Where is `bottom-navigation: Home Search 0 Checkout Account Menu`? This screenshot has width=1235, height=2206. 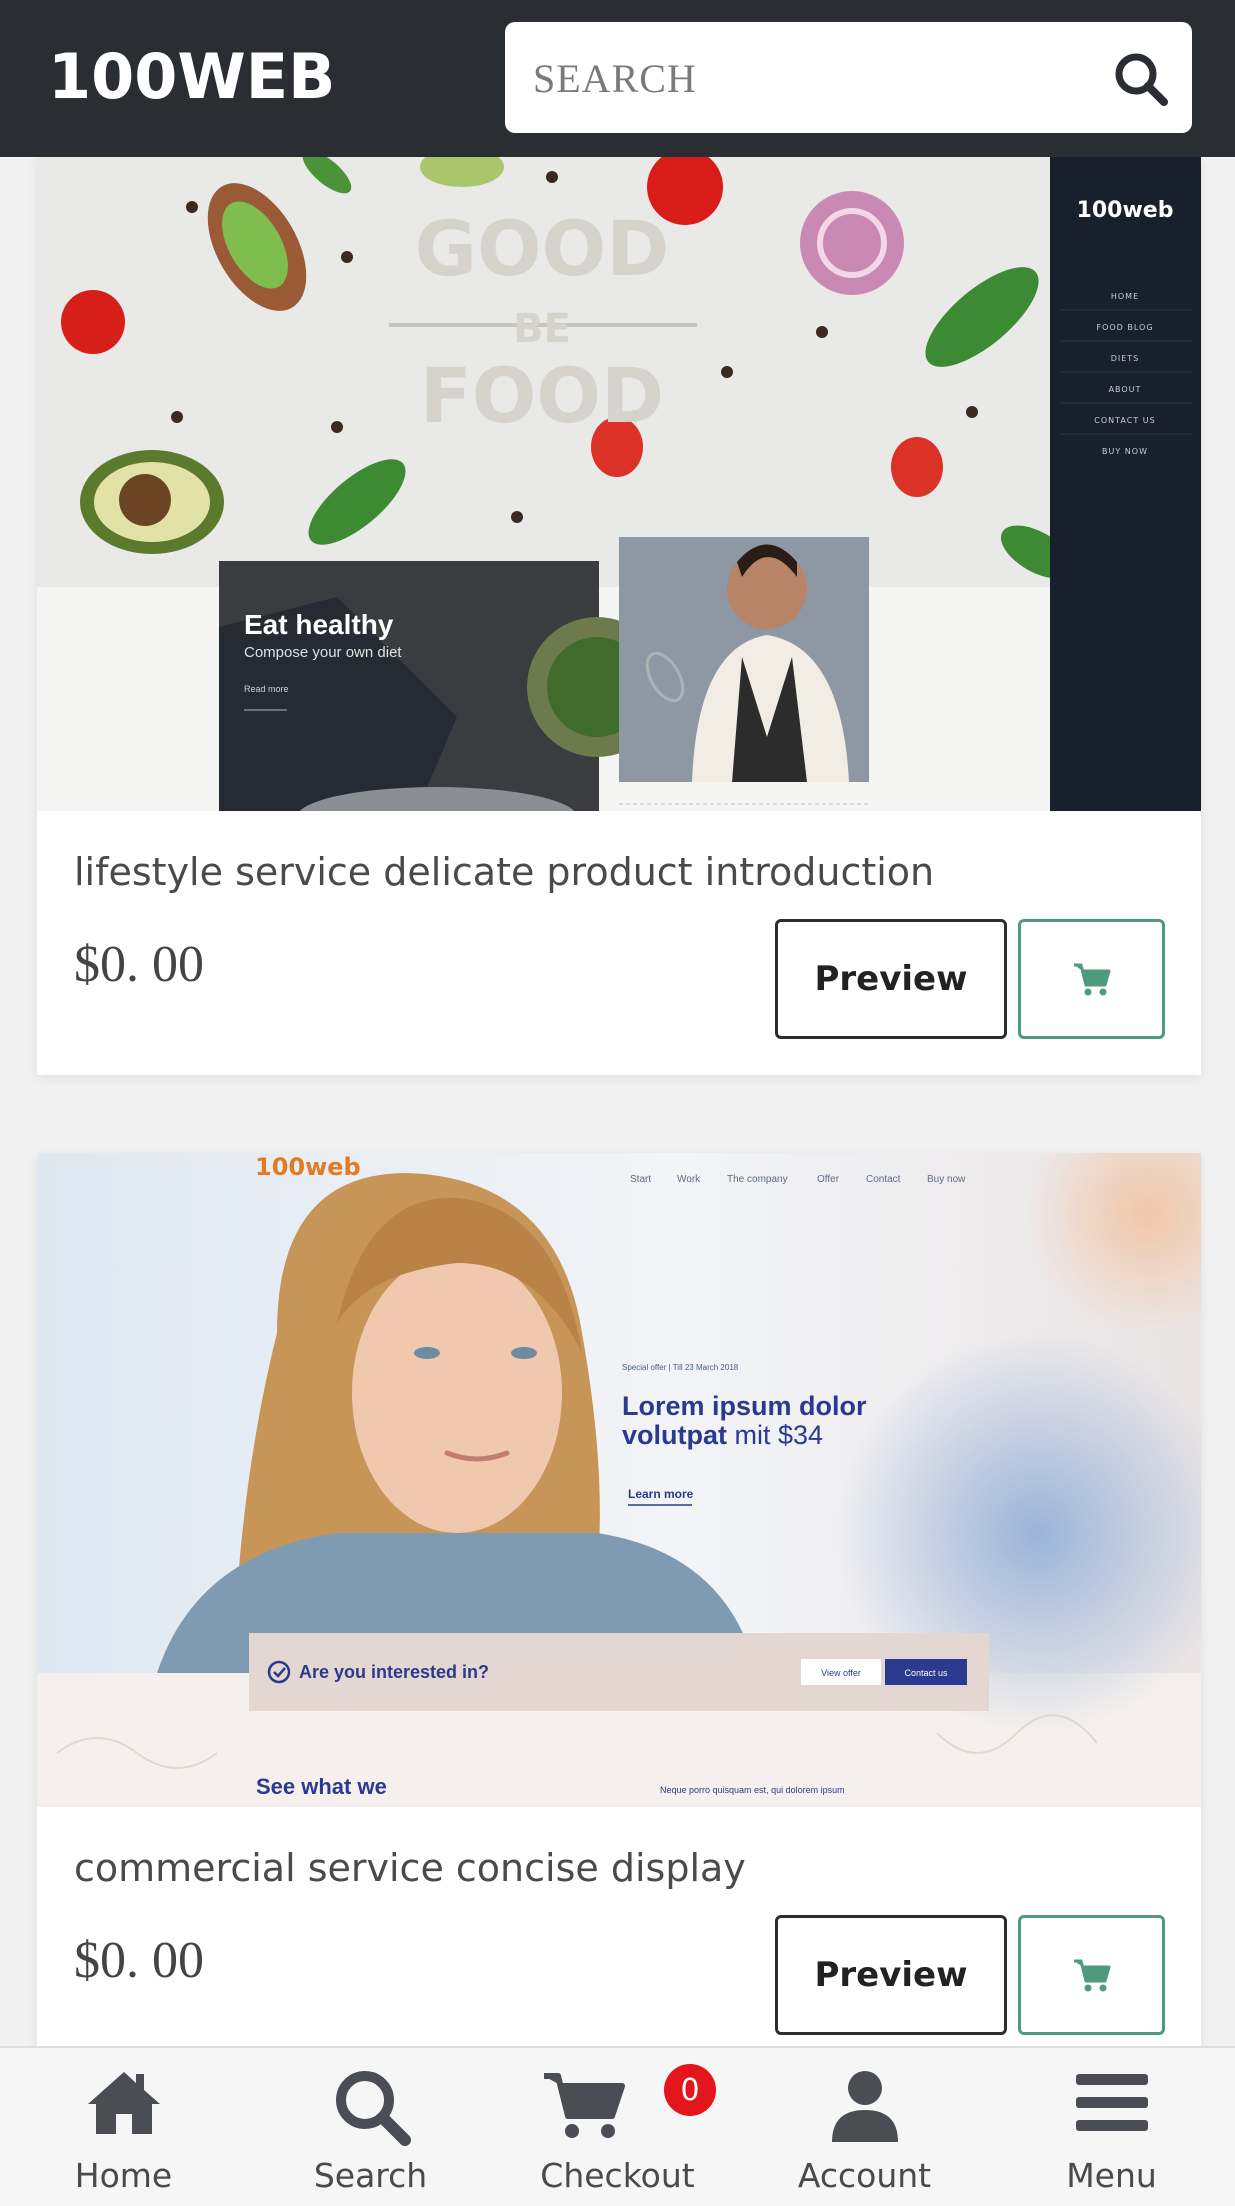 bottom-navigation: Home Search 0 Checkout Account Menu is located at coordinates (617, 2126).